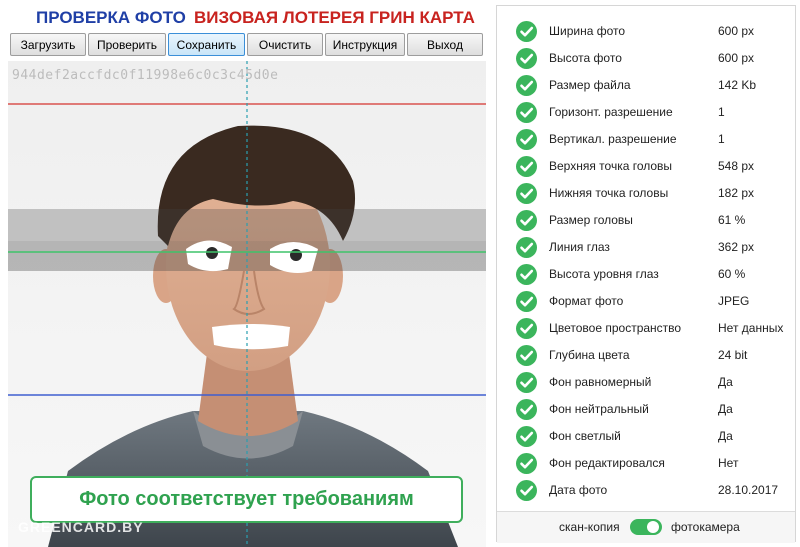  Describe the element at coordinates (81, 527) in the screenshot. I see `watermark: GREENCARD.BY` at that location.